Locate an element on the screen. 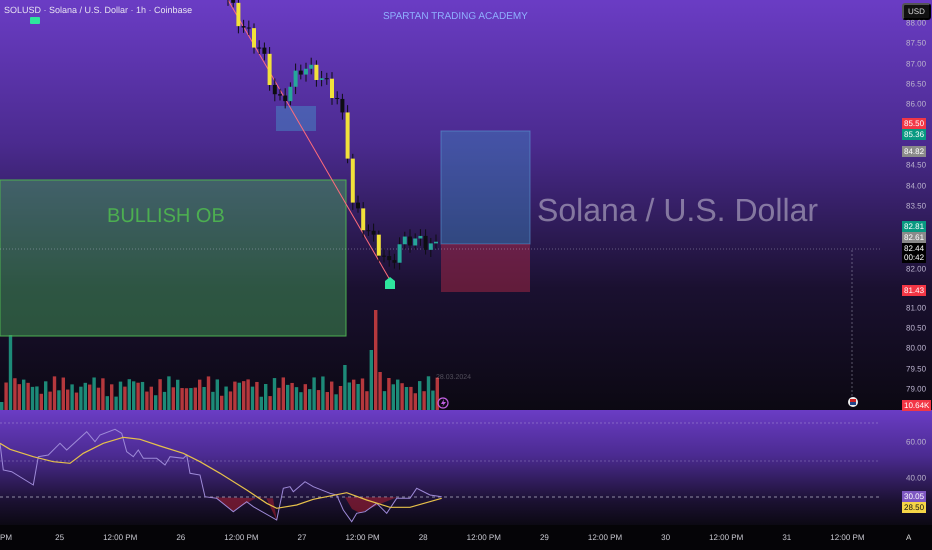 The height and width of the screenshot is (550, 932). axis-tick: 40.00 is located at coordinates (916, 478).